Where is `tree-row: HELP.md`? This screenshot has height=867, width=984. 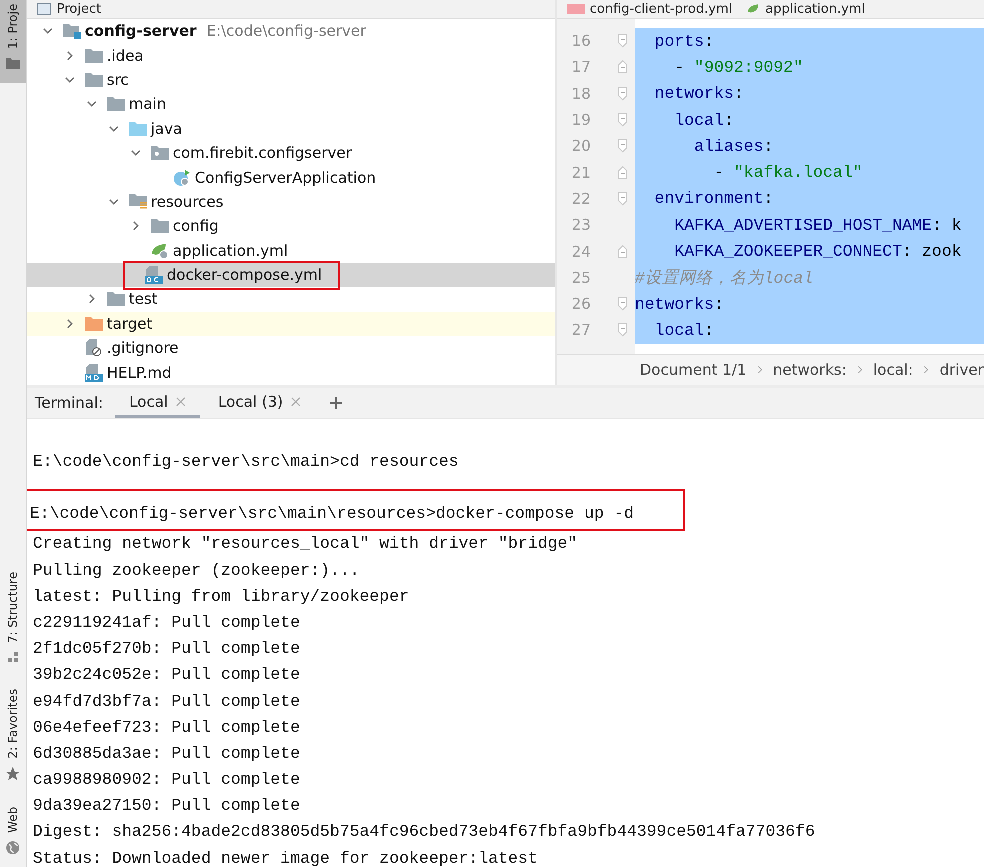
tree-row: HELP.md is located at coordinates (291, 372).